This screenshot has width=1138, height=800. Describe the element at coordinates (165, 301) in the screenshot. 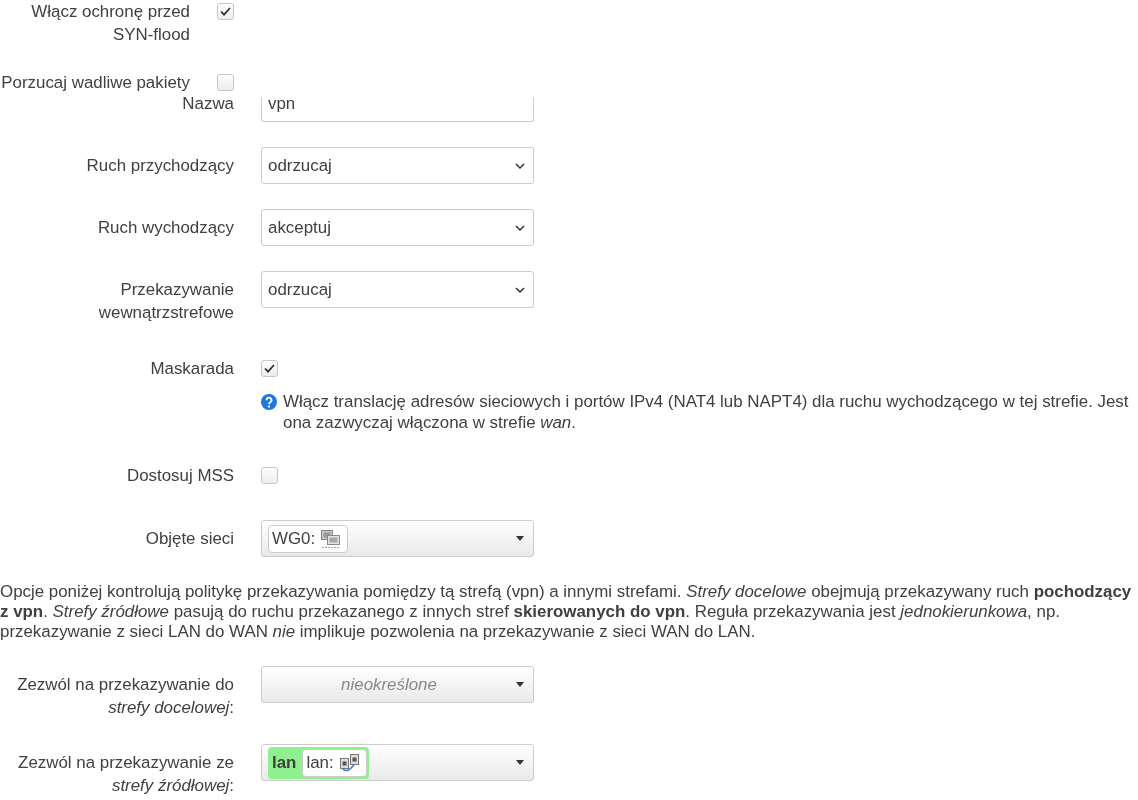

I see `field-label: Przekazywanie wewnątrzstrefowe` at that location.